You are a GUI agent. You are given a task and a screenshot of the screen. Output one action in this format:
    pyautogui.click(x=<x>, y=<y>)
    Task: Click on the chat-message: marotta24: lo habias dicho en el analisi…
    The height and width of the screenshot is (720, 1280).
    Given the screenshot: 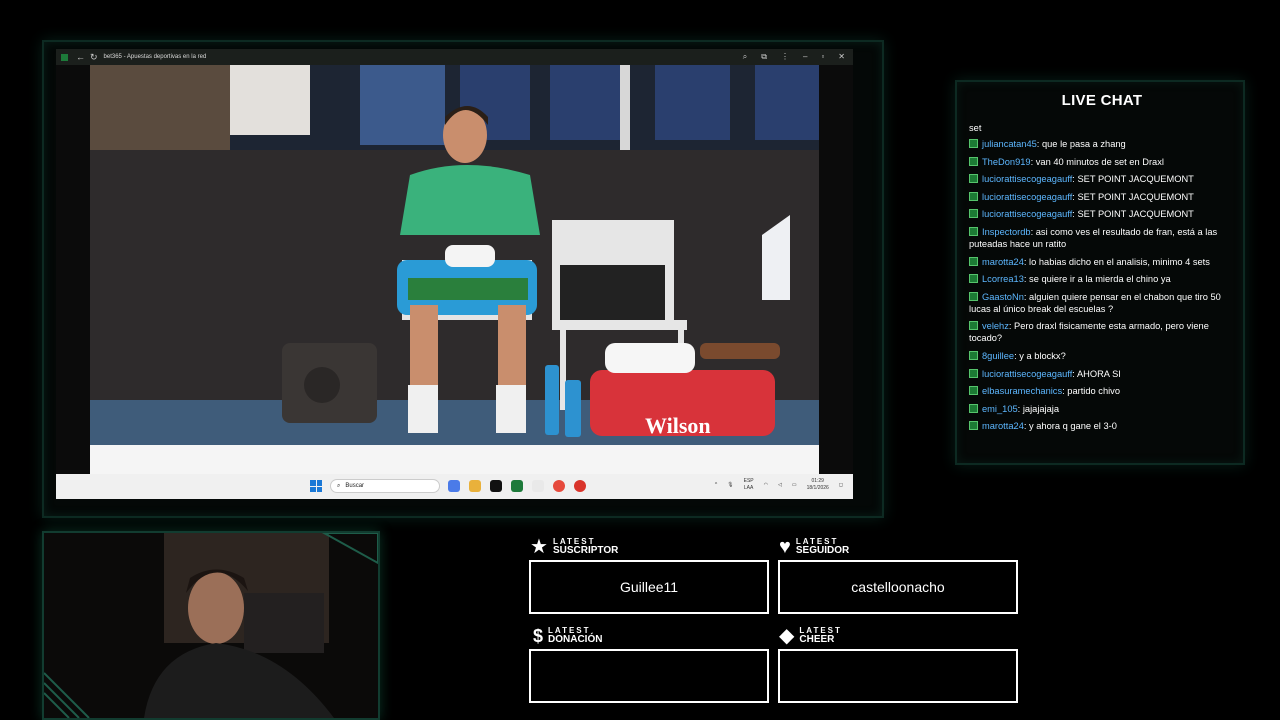 What is the action you would take?
    pyautogui.click(x=1101, y=262)
    